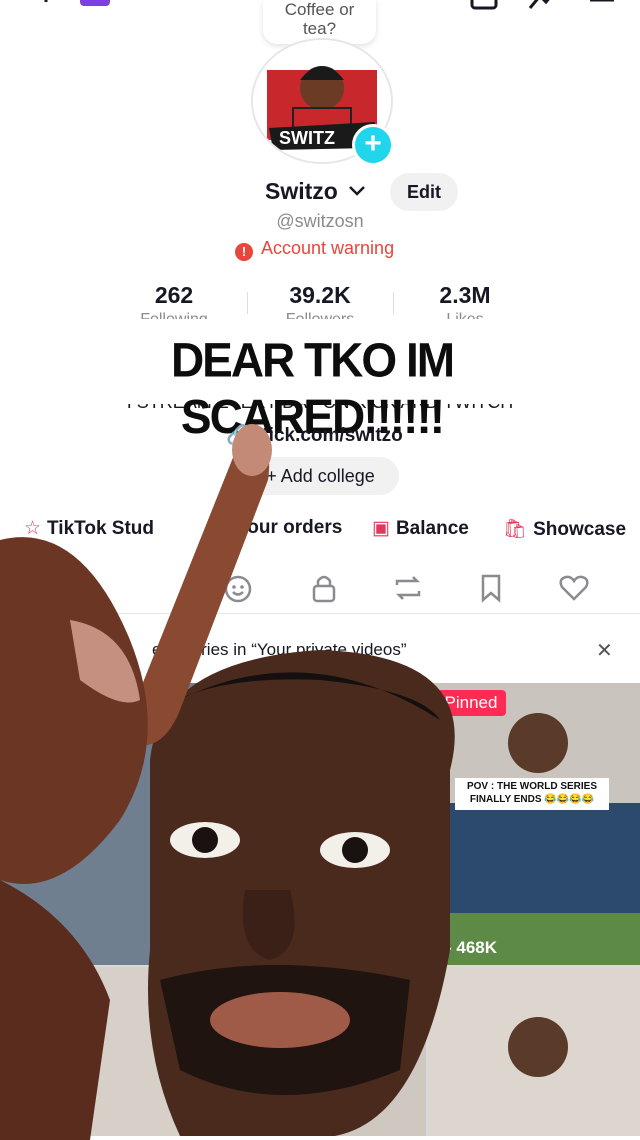 The width and height of the screenshot is (640, 1140). What do you see at coordinates (319, 28) in the screenshot?
I see `note-line-2: tea?` at bounding box center [319, 28].